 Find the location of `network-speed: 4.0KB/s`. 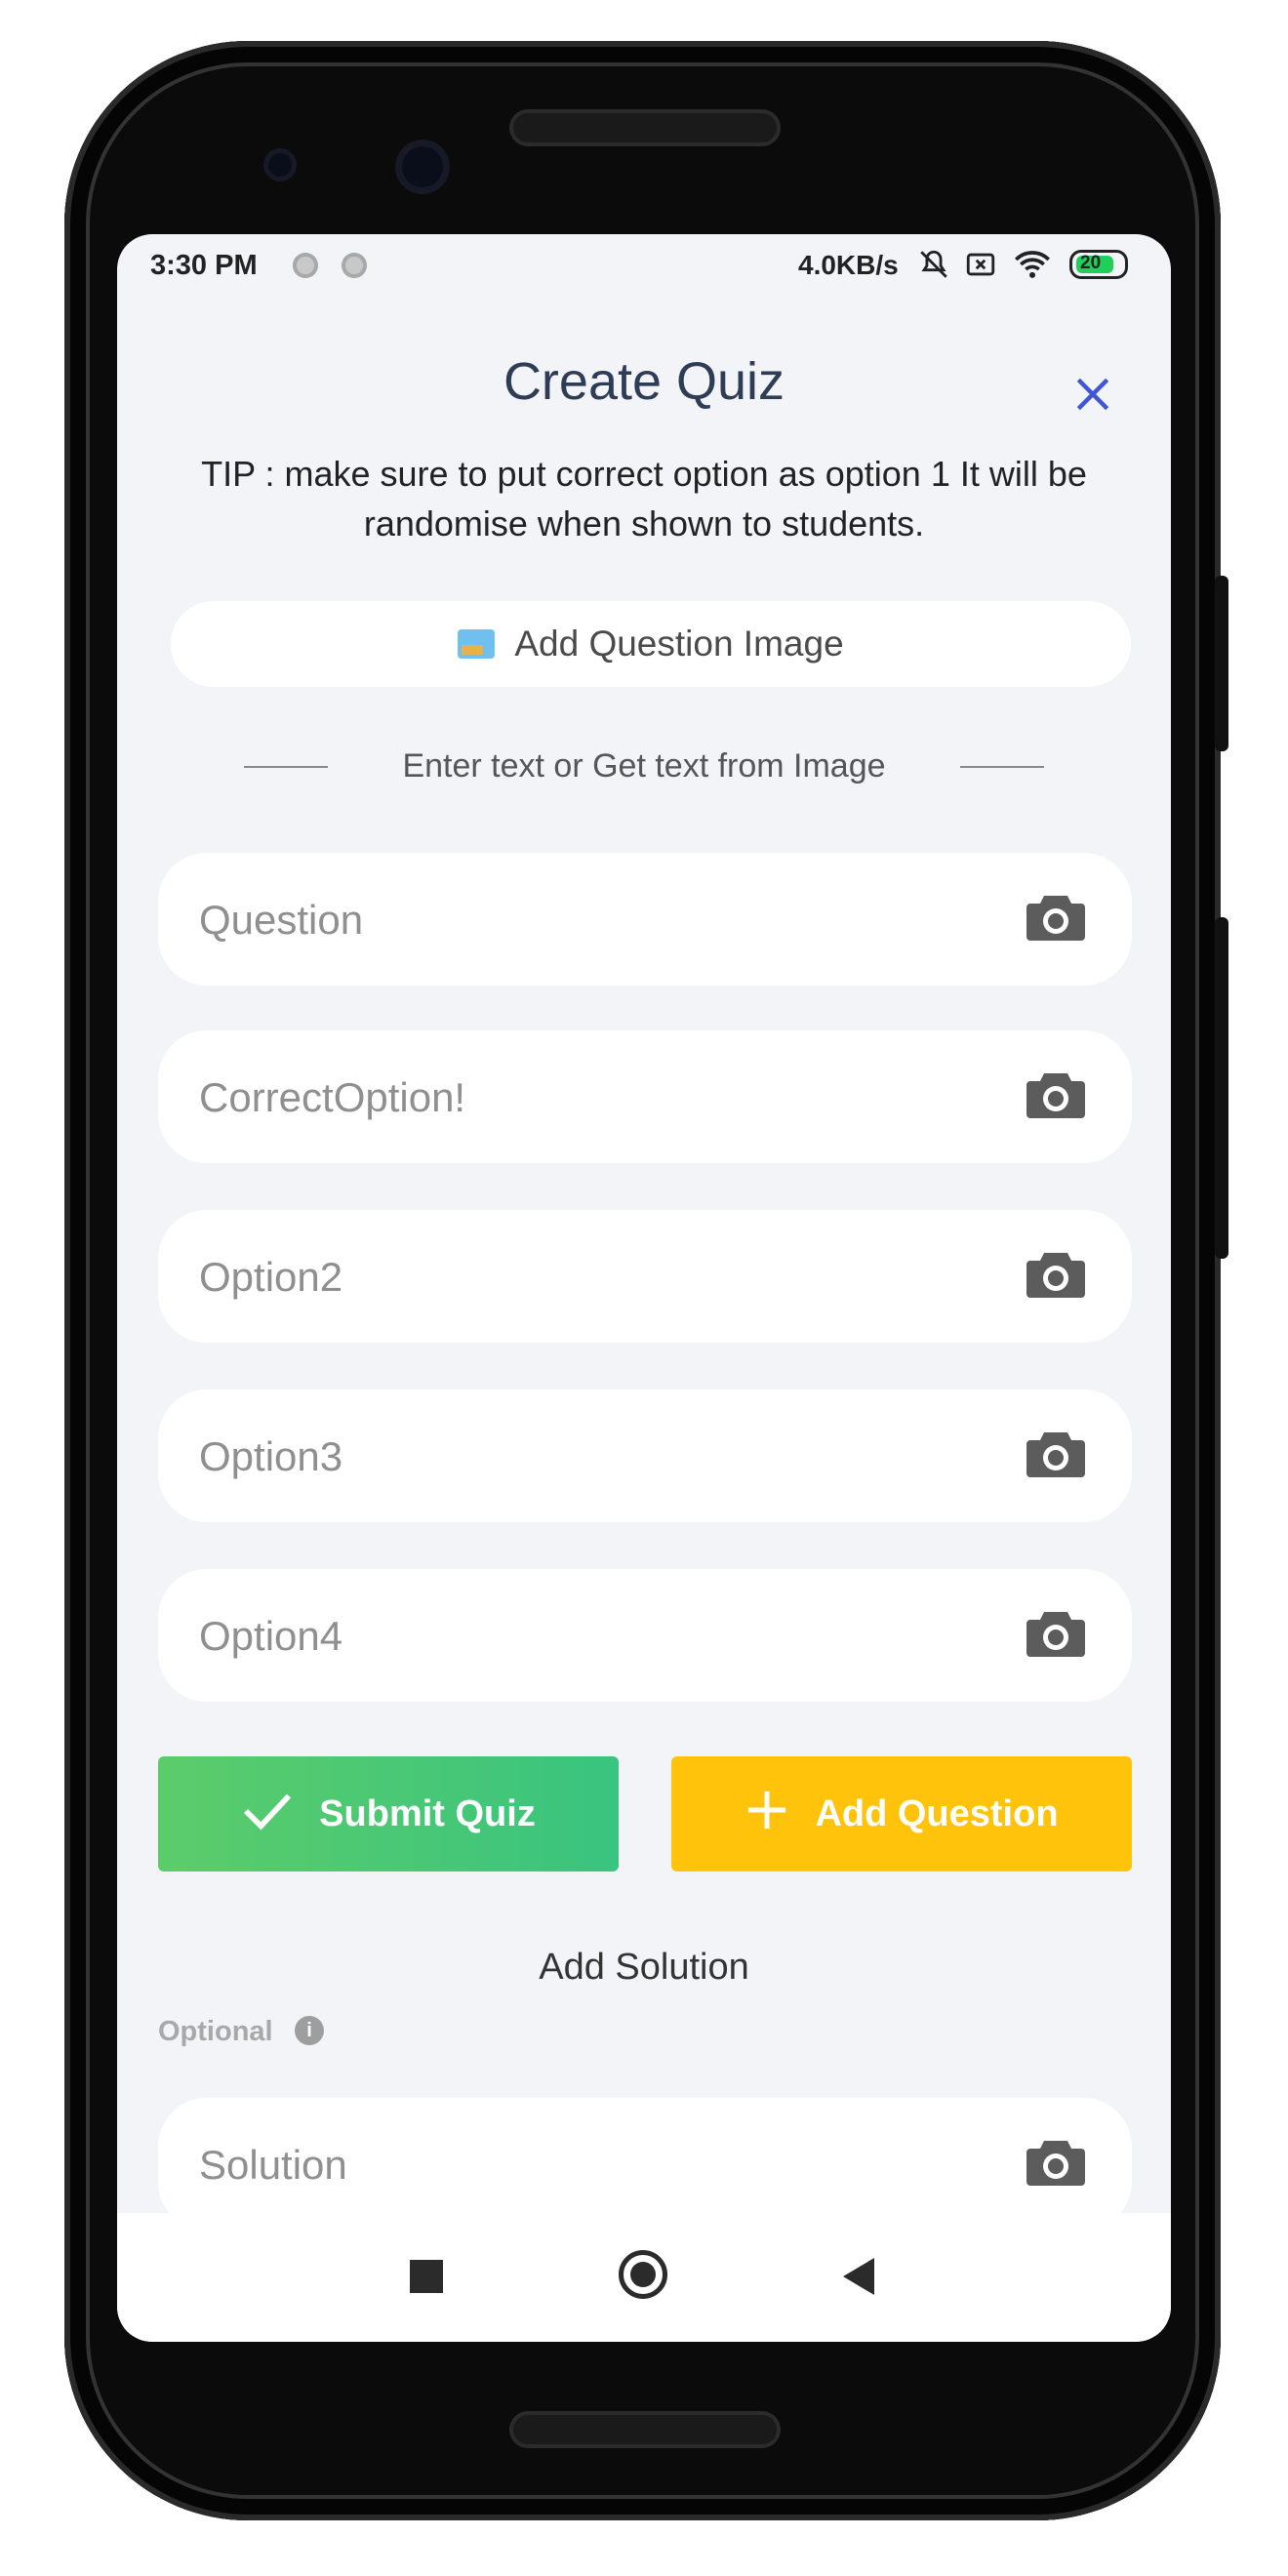

network-speed: 4.0KB/s is located at coordinates (848, 265).